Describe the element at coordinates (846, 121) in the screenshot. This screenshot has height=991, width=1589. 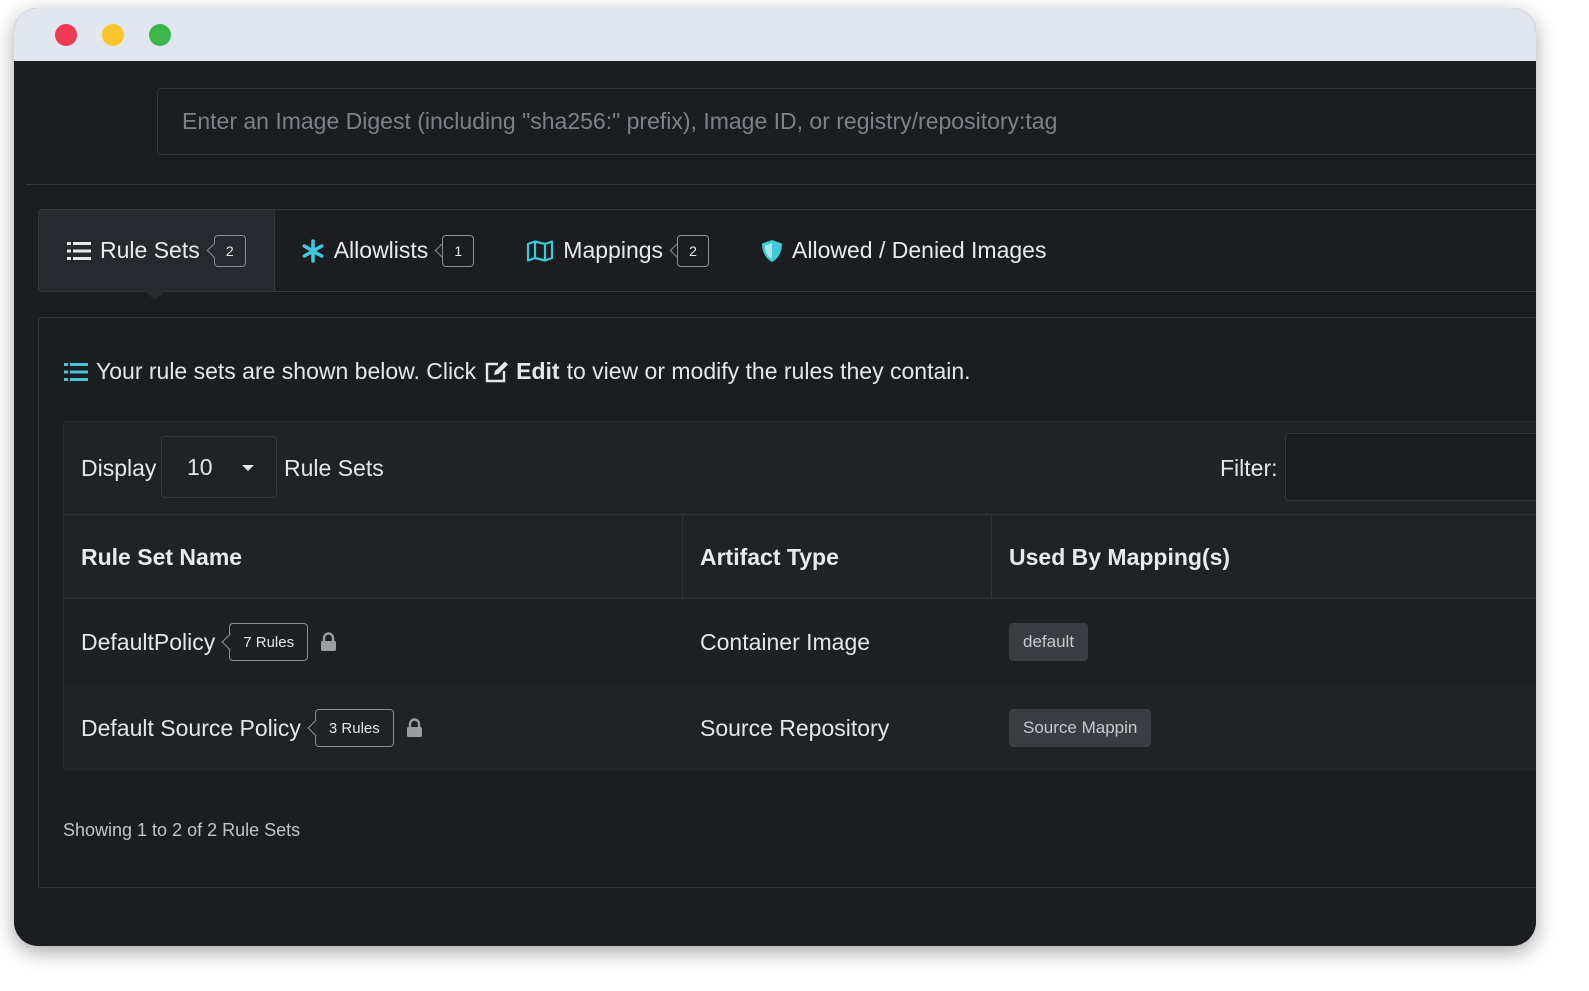
I see `image-search-input` at that location.